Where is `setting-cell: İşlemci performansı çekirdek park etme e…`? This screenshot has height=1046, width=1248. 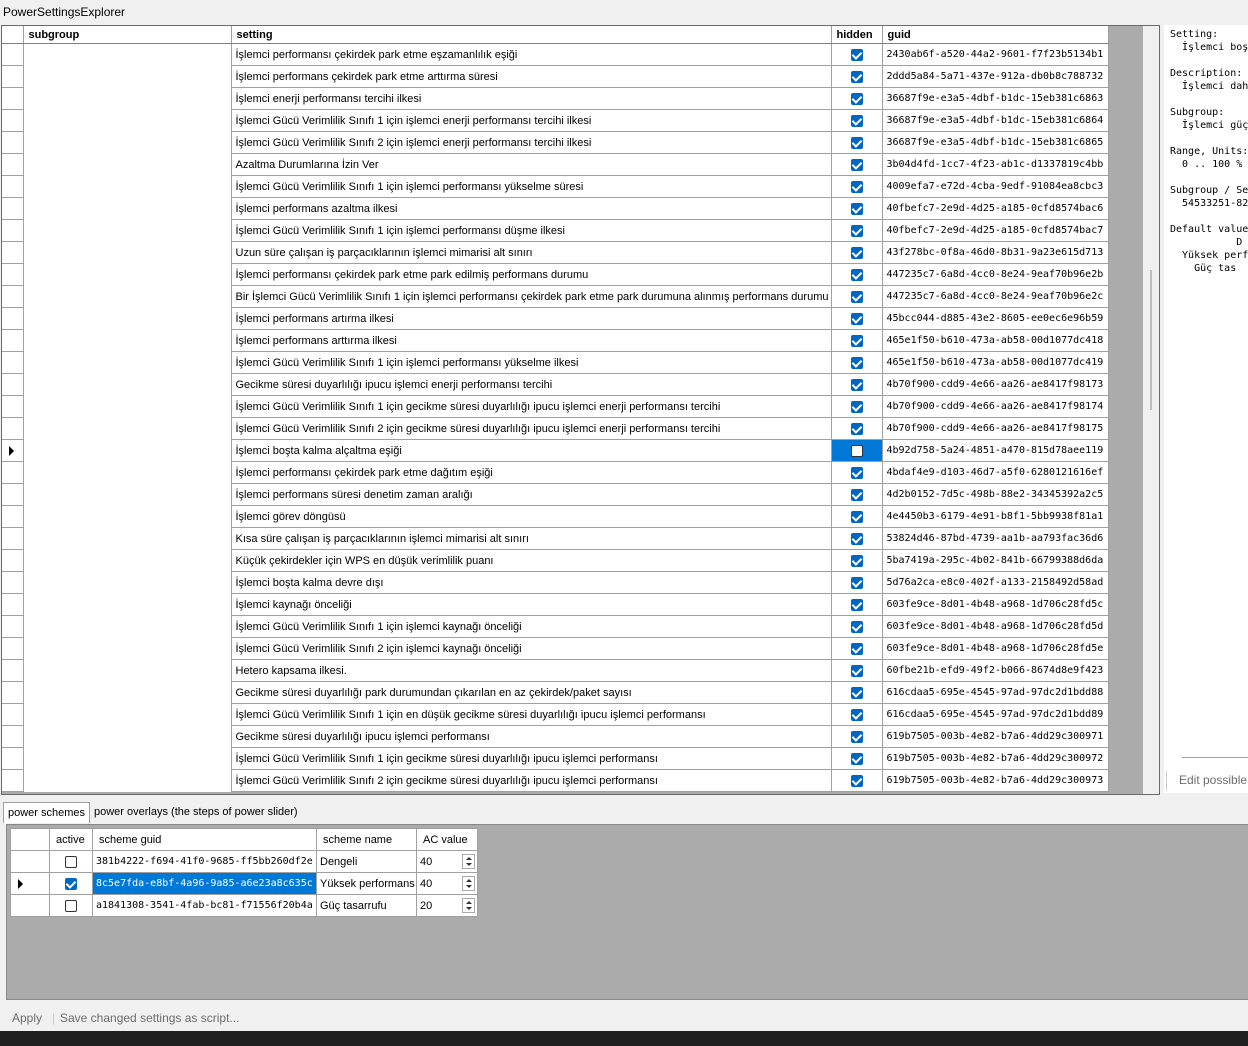 setting-cell: İşlemci performansı çekirdek park etme e… is located at coordinates (531, 54).